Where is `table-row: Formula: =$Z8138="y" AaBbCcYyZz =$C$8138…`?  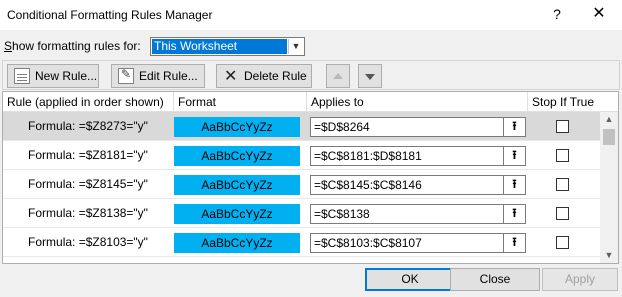
table-row: Formula: =$Z8138="y" AaBbCcYyZz =$C$8138… is located at coordinates (301, 213).